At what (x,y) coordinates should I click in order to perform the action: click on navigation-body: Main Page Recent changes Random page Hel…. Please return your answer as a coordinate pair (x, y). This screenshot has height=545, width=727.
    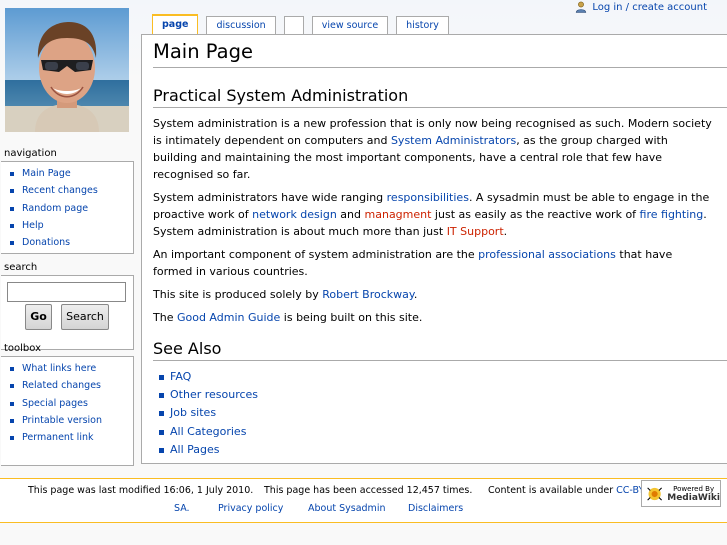
    Looking at the image, I should click on (67, 207).